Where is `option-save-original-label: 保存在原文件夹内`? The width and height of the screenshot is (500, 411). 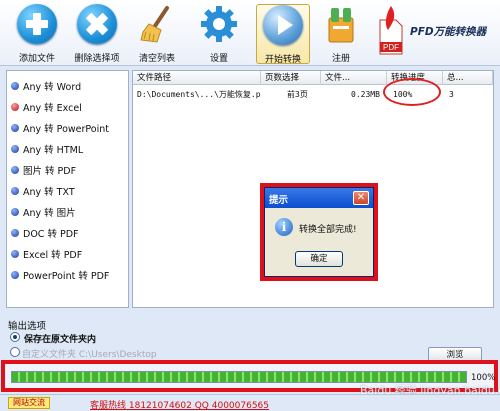
option-save-original-label: 保存在原文件夹内 is located at coordinates (60, 340).